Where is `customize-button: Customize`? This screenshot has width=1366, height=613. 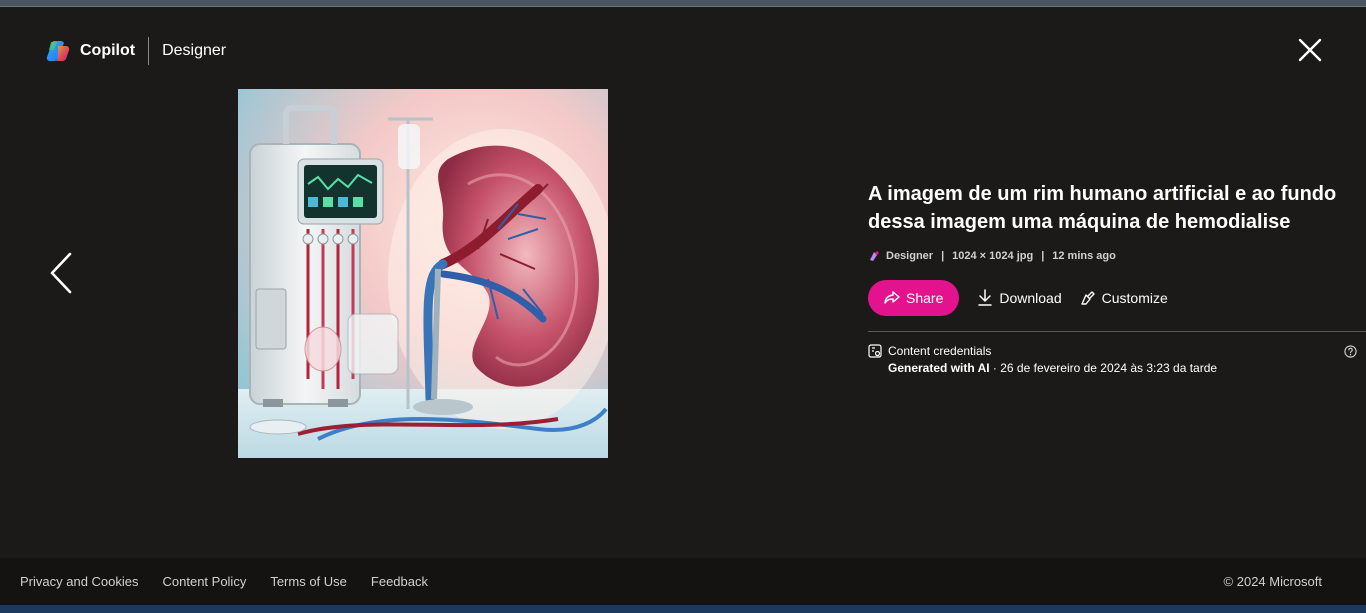
customize-button: Customize is located at coordinates (1124, 298).